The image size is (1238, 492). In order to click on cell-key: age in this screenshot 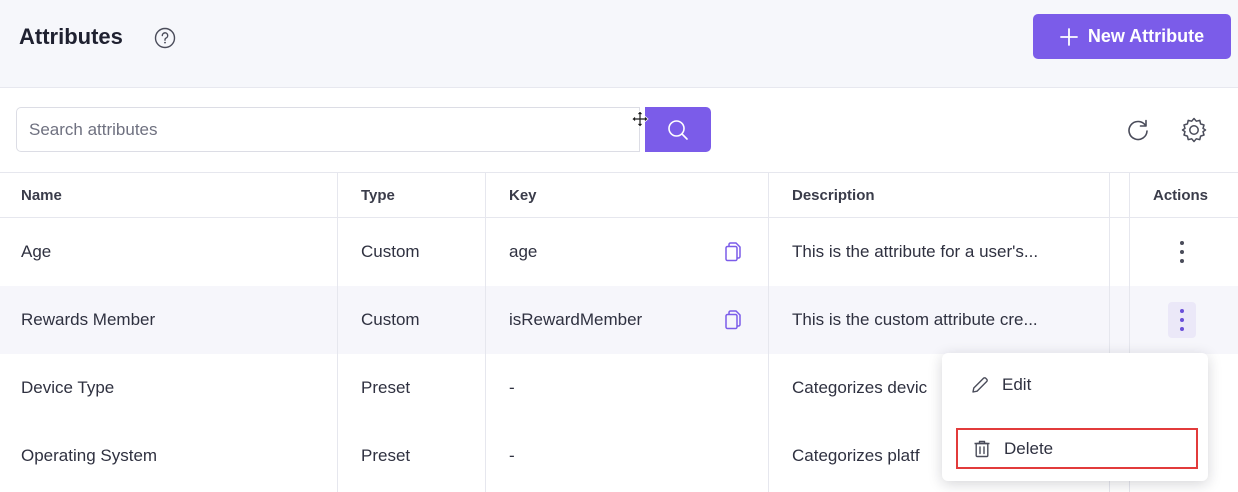, I will do `click(523, 251)`.